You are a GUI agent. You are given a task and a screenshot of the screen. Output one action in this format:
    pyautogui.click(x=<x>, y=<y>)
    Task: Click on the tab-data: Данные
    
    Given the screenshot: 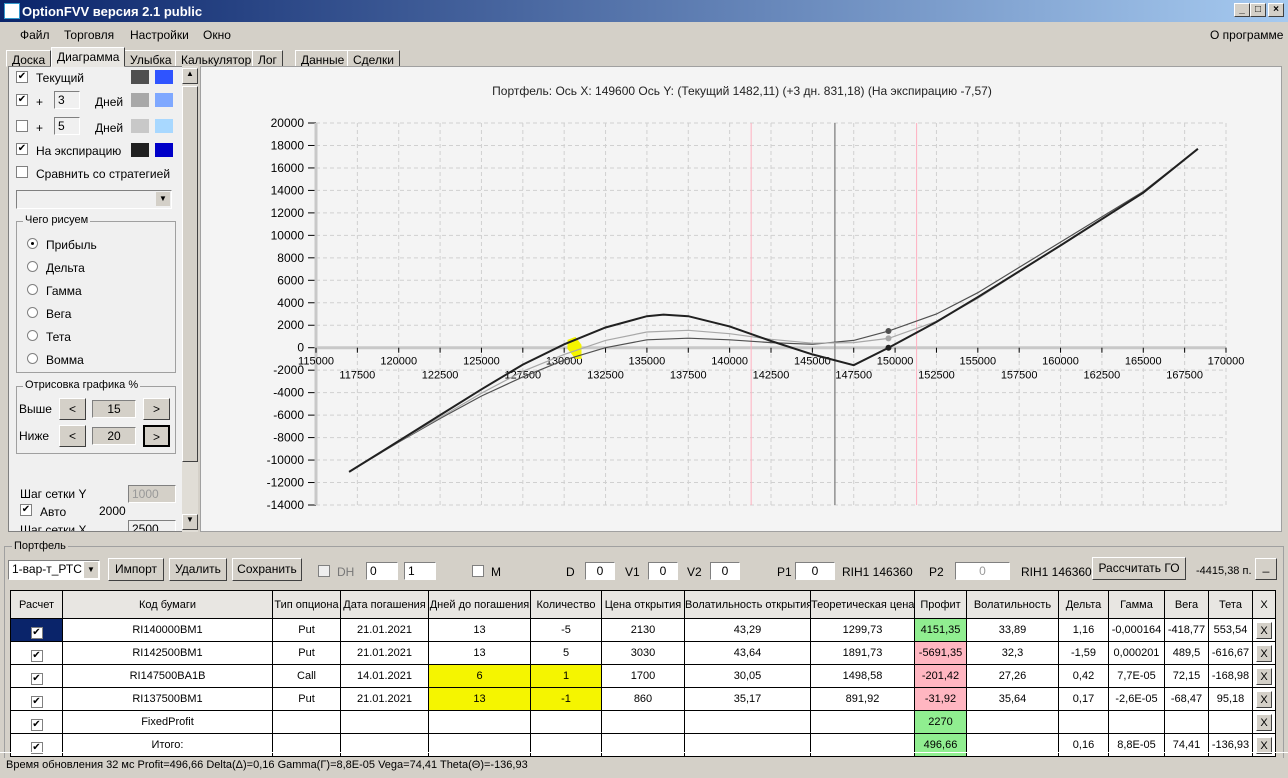 What is the action you would take?
    pyautogui.click(x=323, y=58)
    